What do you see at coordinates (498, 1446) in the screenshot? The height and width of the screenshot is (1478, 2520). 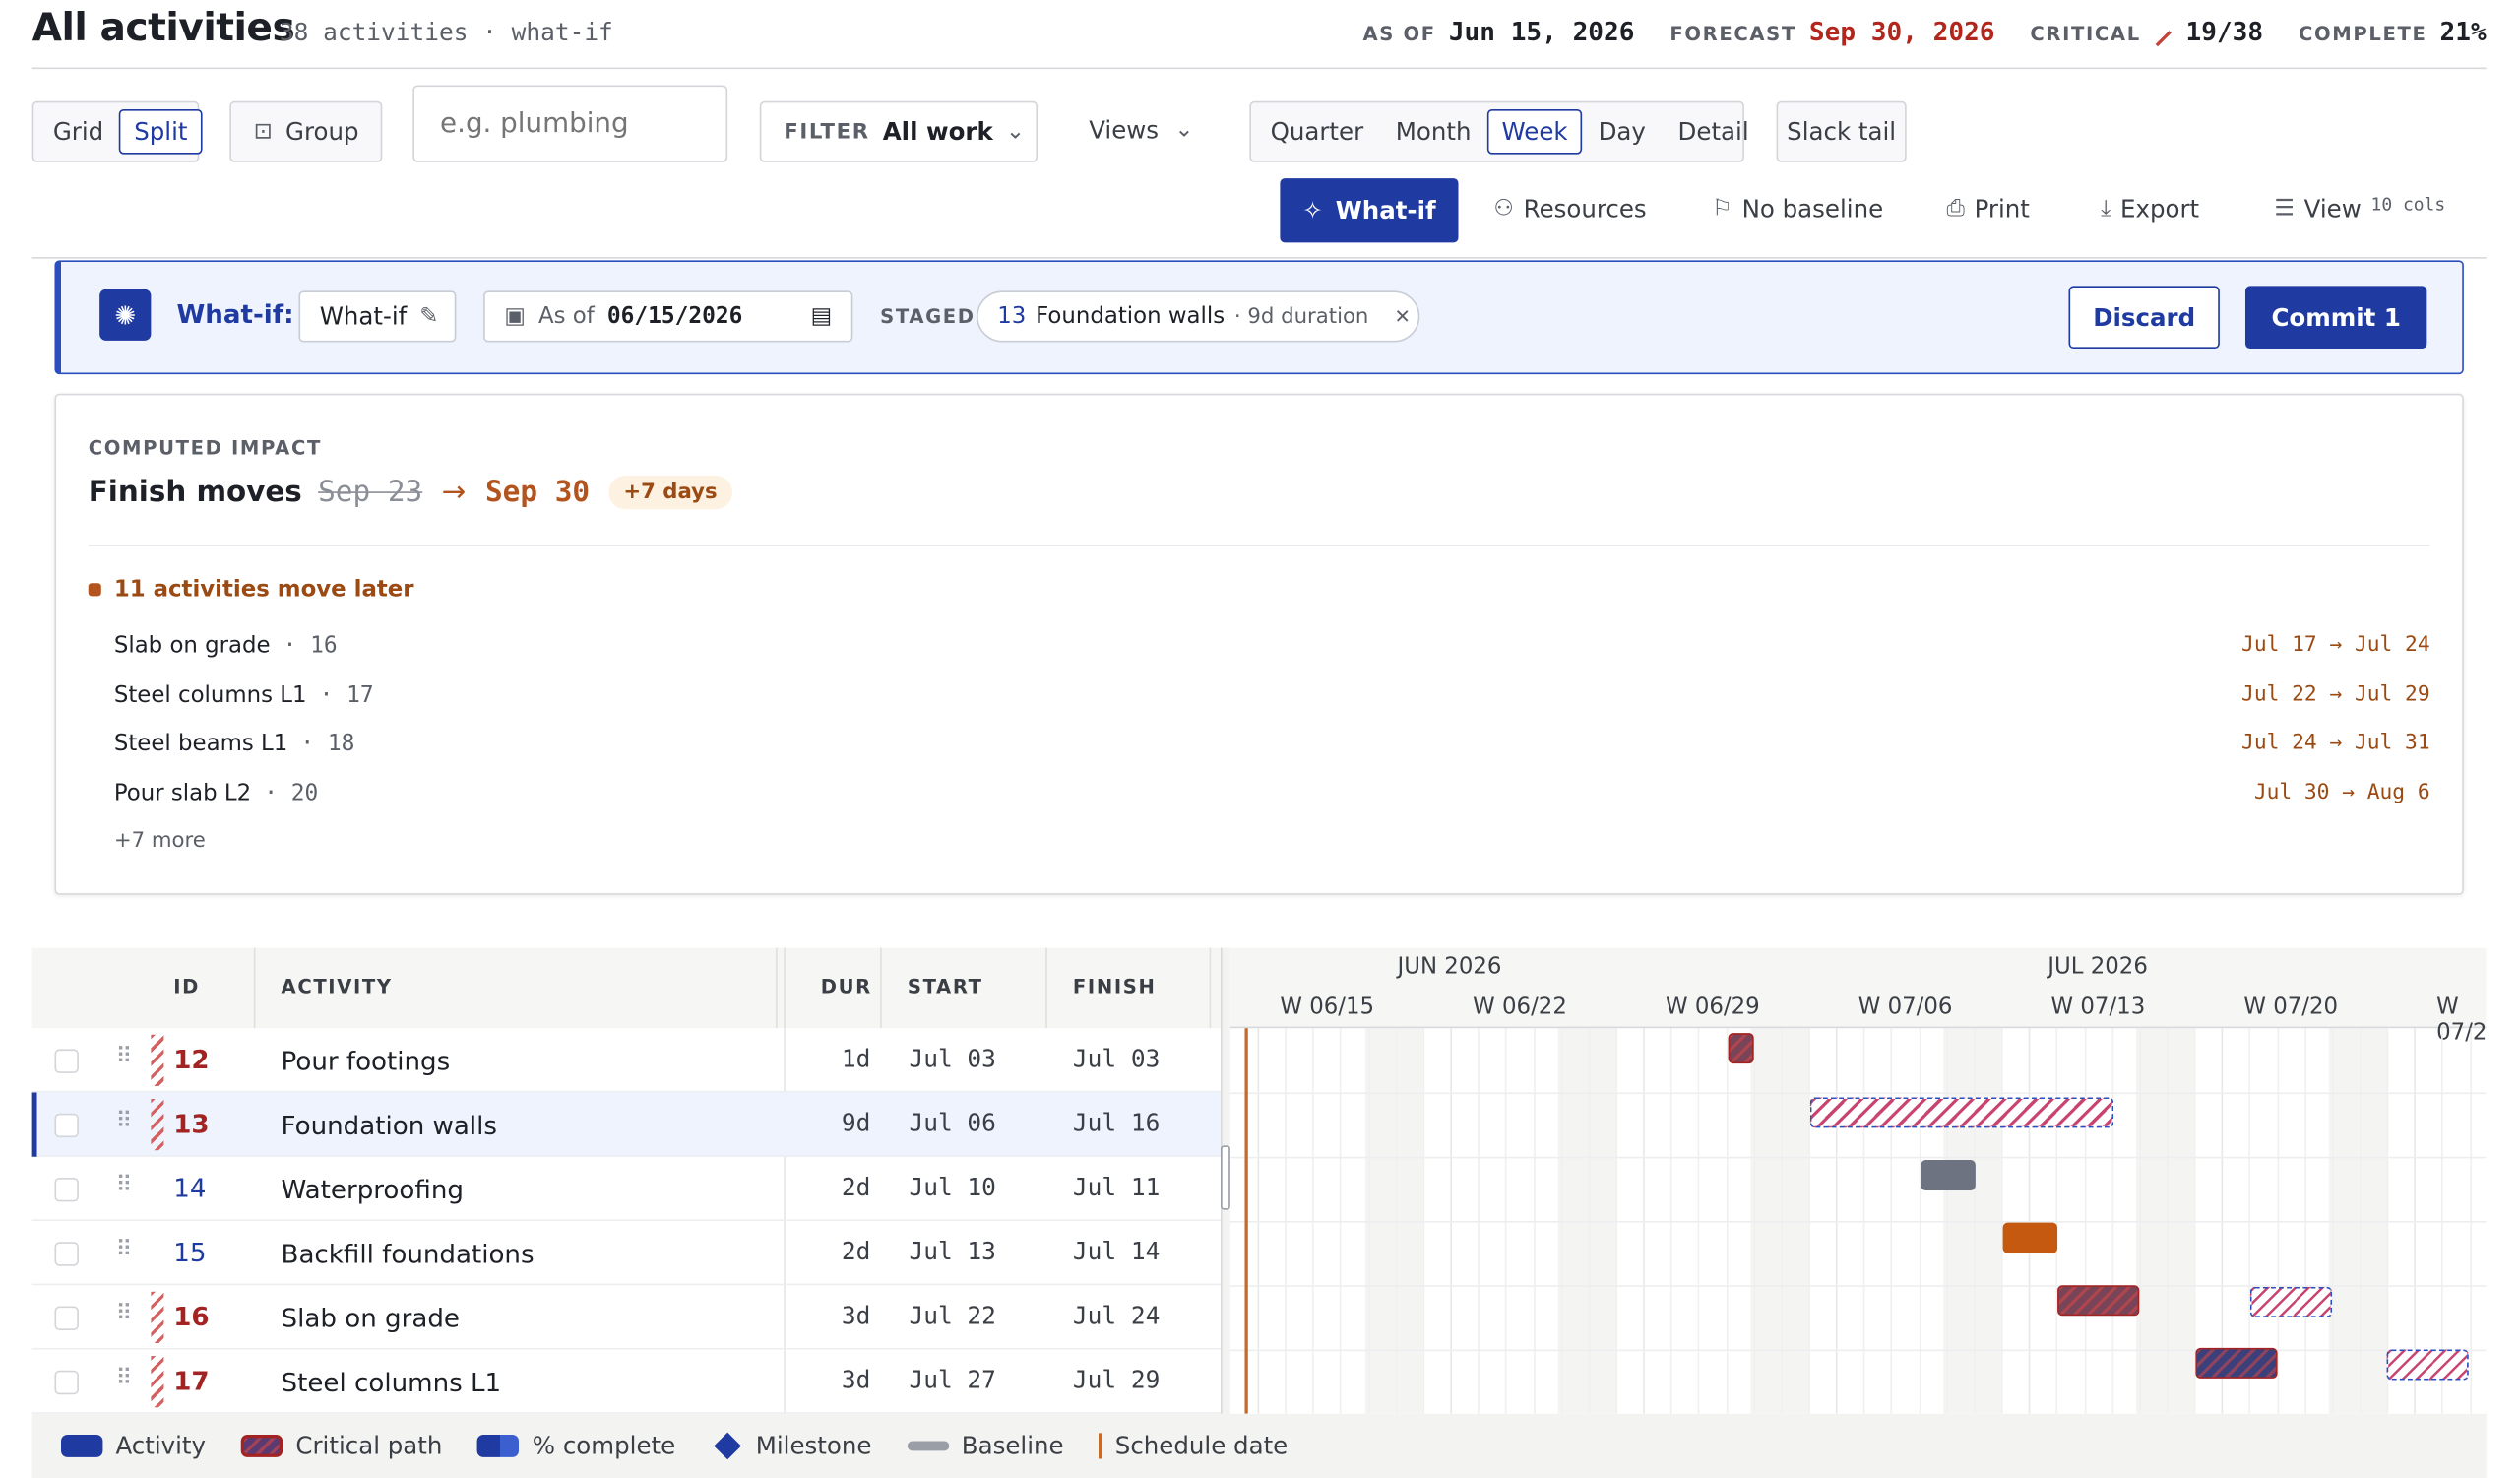 I see `complete-swatch-icon` at bounding box center [498, 1446].